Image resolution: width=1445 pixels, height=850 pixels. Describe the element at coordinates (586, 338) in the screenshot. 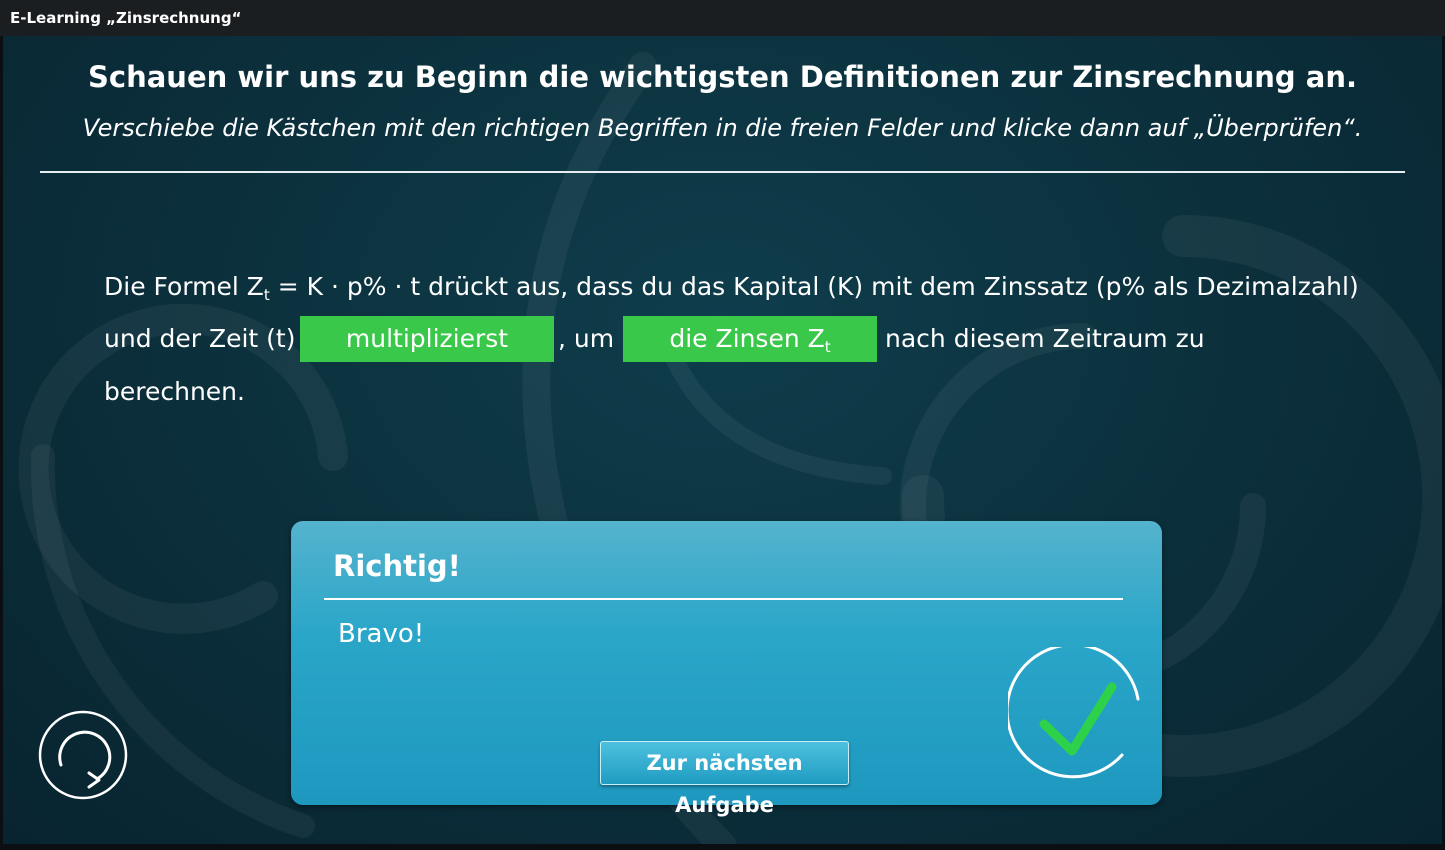

I see `between-text: , um` at that location.